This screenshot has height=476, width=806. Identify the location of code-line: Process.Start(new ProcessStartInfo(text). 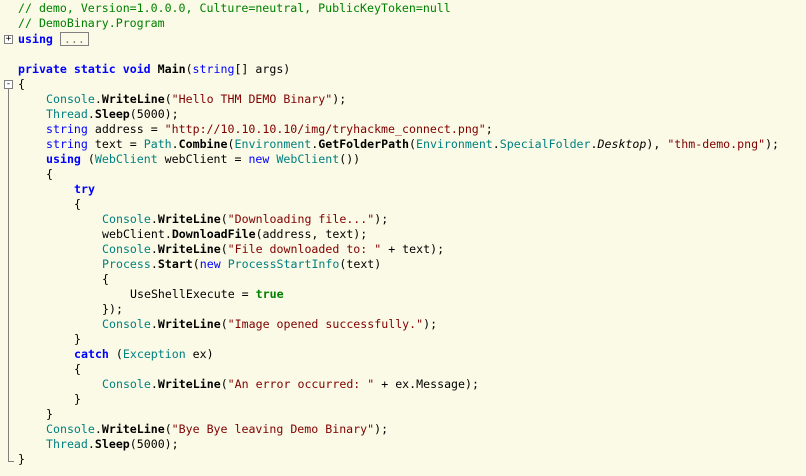
(241, 264).